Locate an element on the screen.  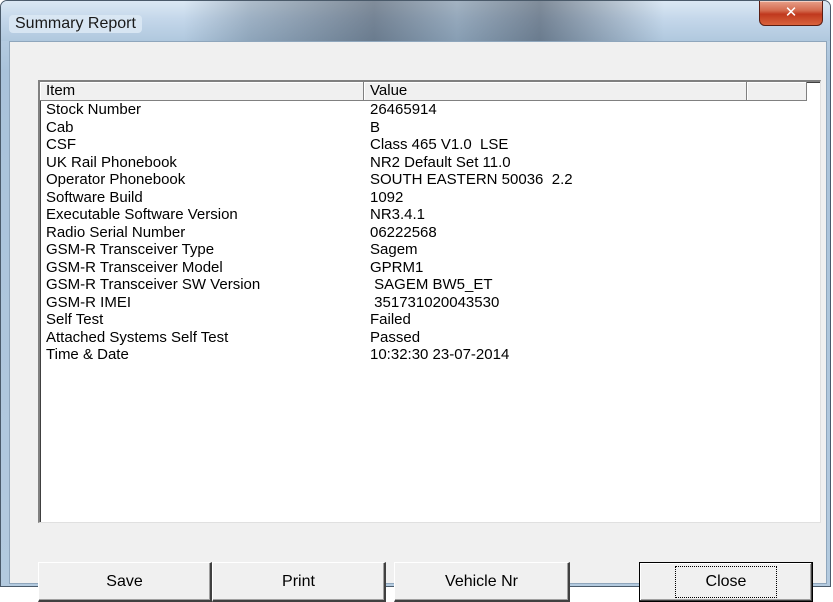
list-item: Stock Number 26465914 is located at coordinates (430, 110).